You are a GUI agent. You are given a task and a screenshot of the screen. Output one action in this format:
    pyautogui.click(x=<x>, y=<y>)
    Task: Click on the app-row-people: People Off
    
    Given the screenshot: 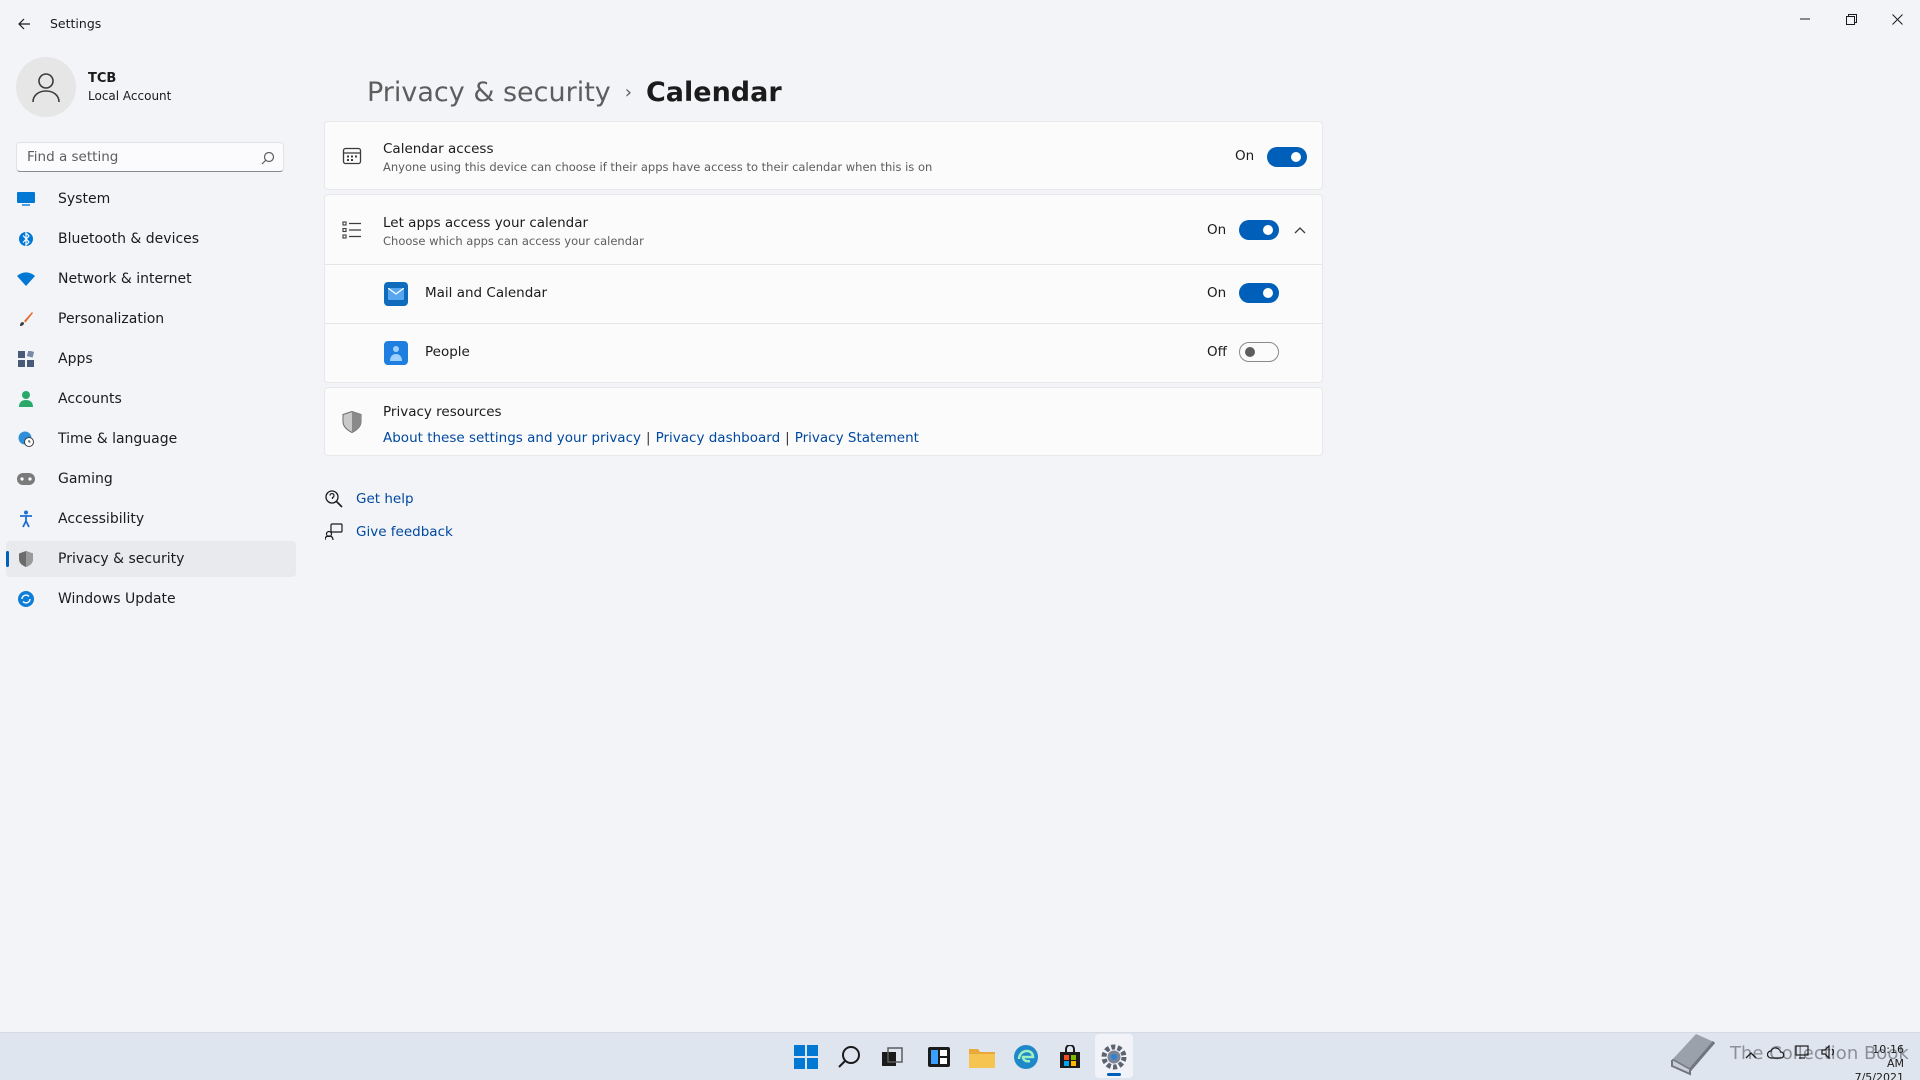 What is the action you would take?
    pyautogui.click(x=823, y=353)
    